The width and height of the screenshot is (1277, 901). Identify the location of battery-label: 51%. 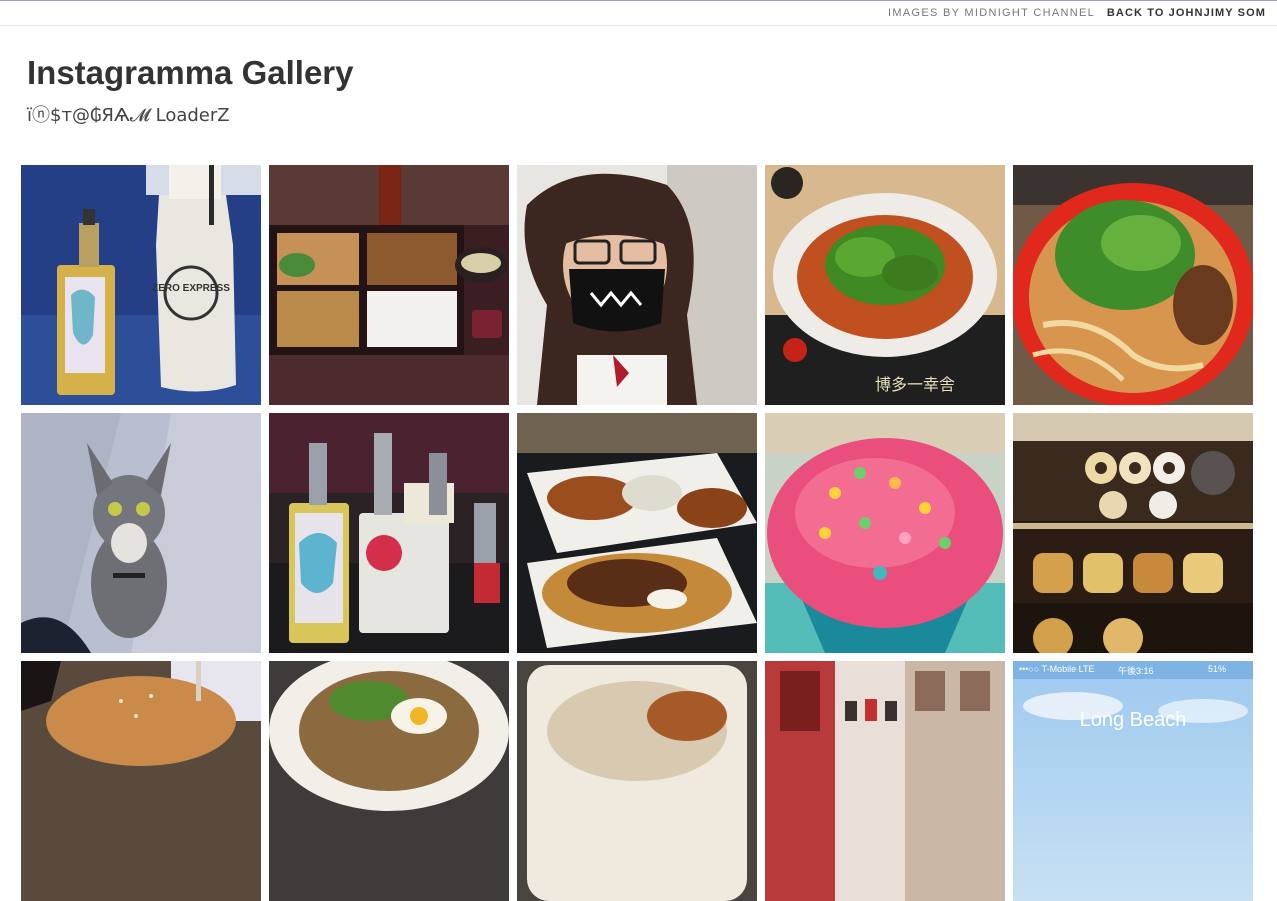
(1217, 669).